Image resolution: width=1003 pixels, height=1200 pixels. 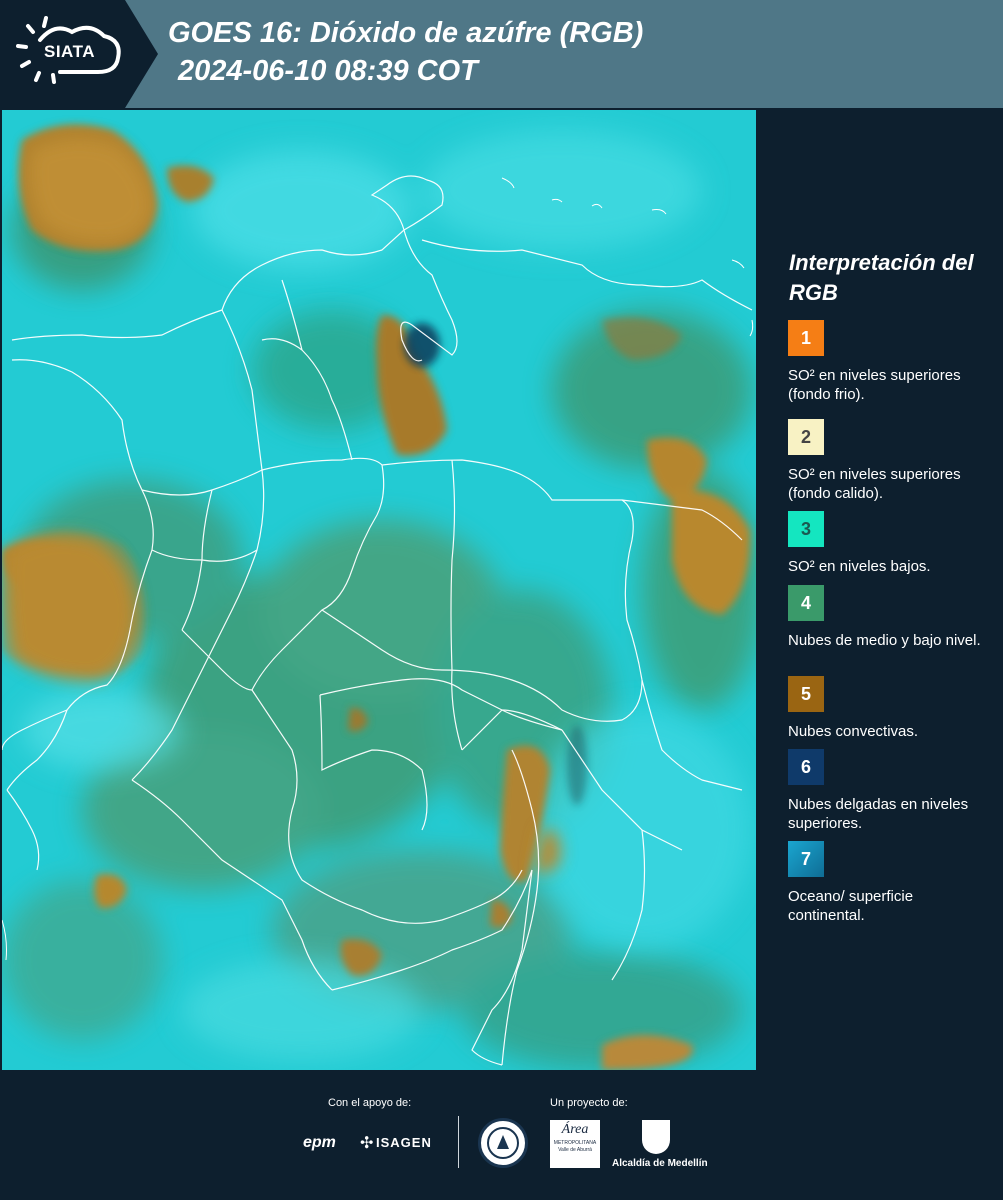 I want to click on legend-number-6: 6, so click(x=805, y=766).